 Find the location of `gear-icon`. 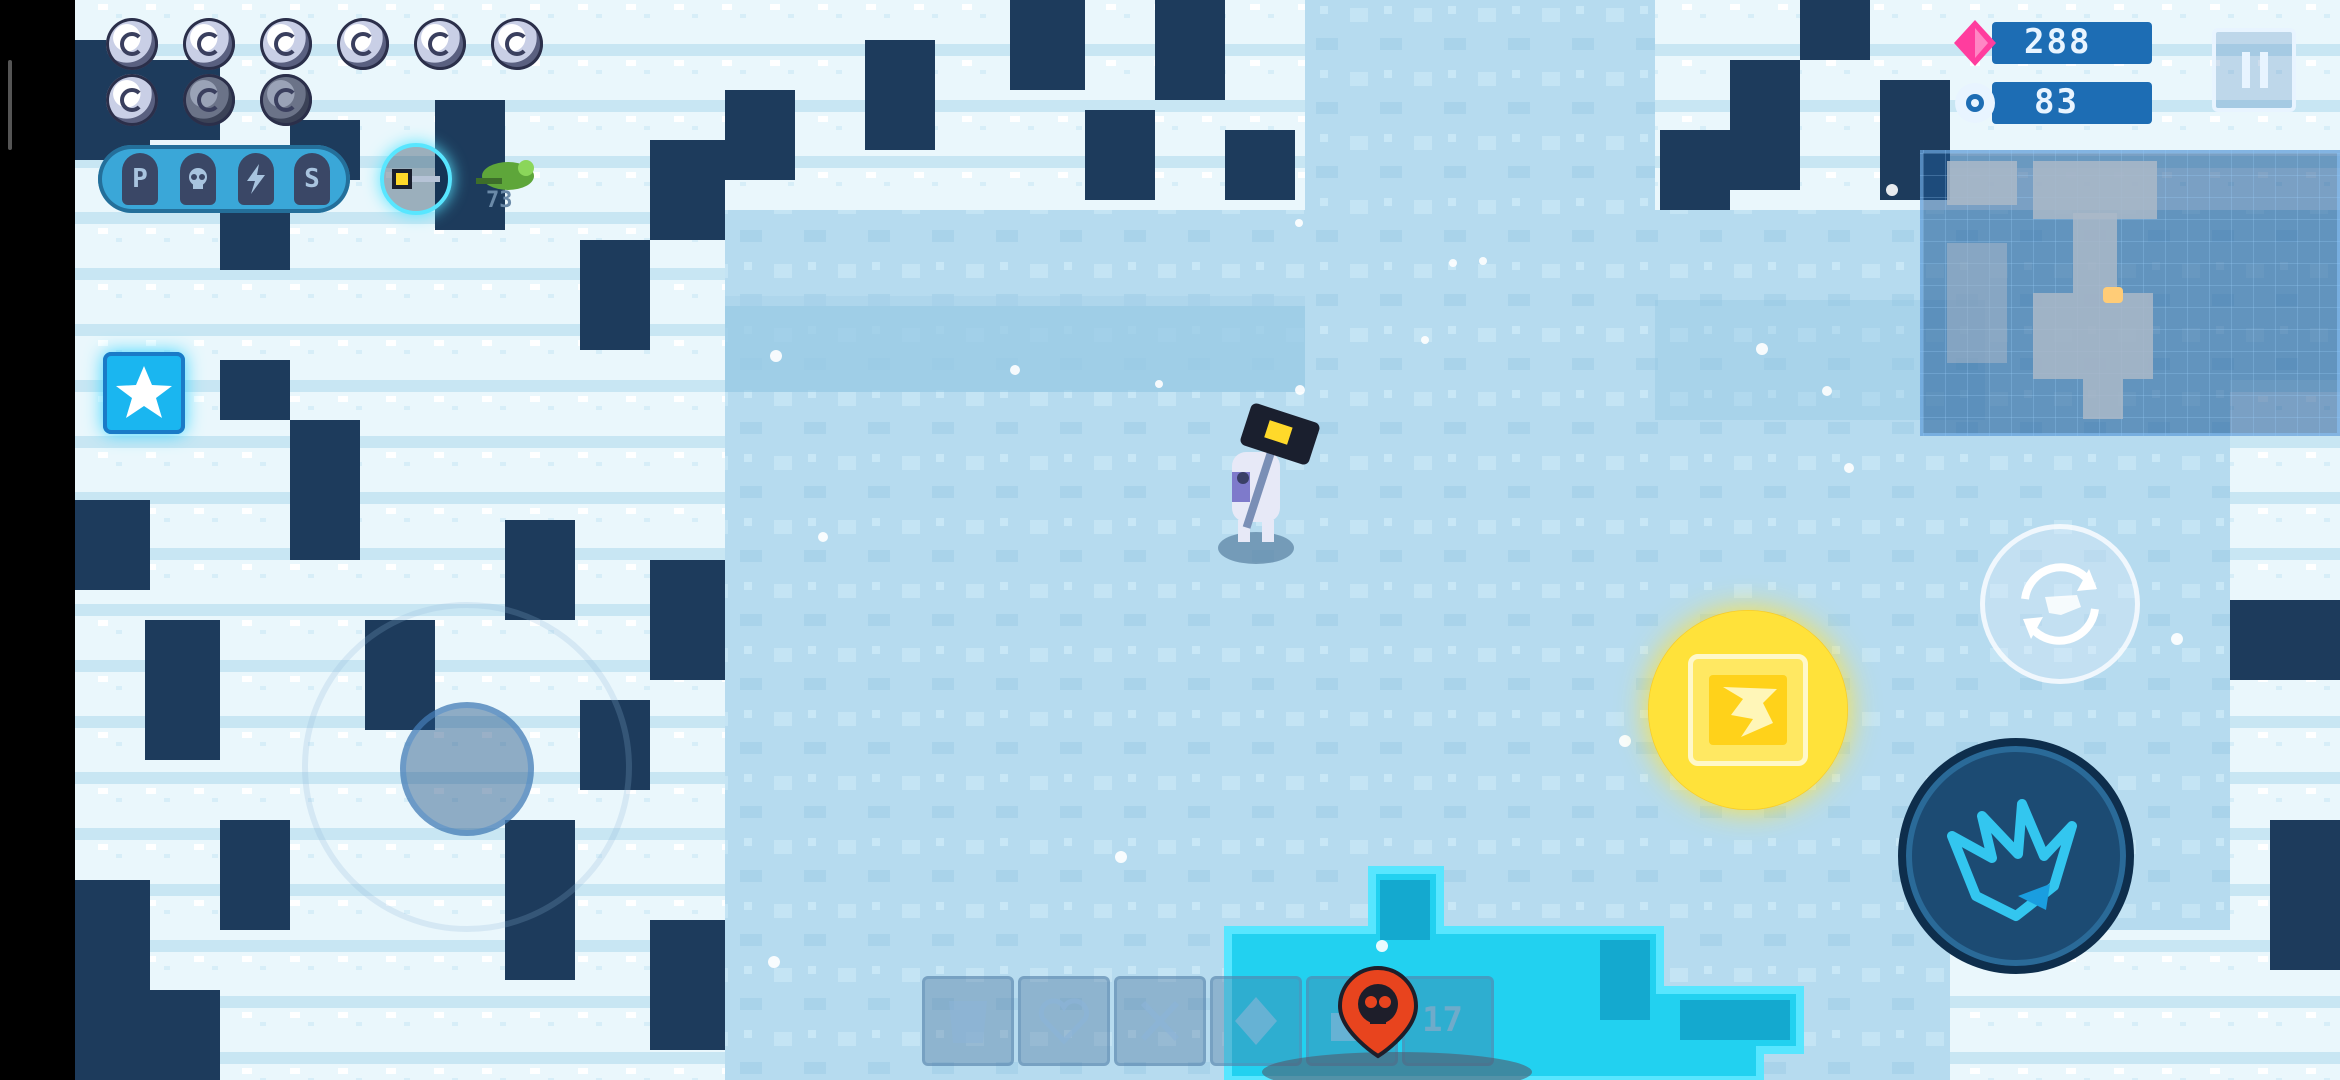

gear-icon is located at coordinates (1975, 103).